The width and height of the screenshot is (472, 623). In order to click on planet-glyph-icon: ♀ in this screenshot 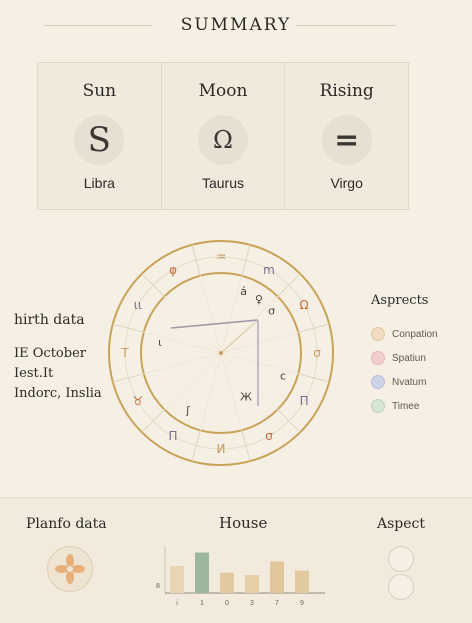, I will do `click(259, 299)`.